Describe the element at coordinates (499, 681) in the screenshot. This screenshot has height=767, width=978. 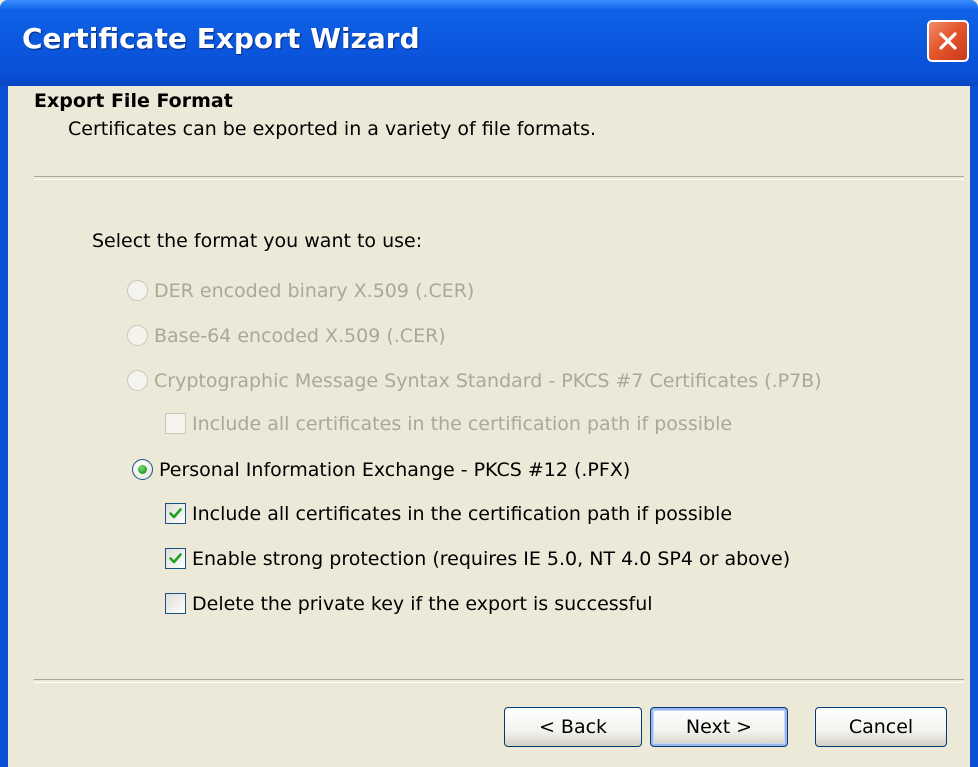
I see `footer-divider` at that location.